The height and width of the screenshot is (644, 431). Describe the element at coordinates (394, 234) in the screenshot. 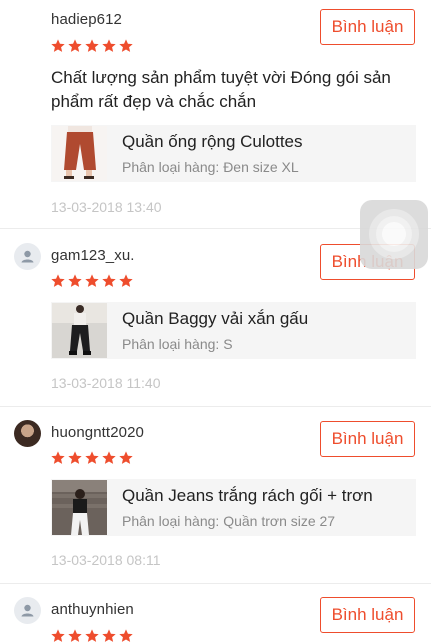

I see `assistive-touch-button` at that location.